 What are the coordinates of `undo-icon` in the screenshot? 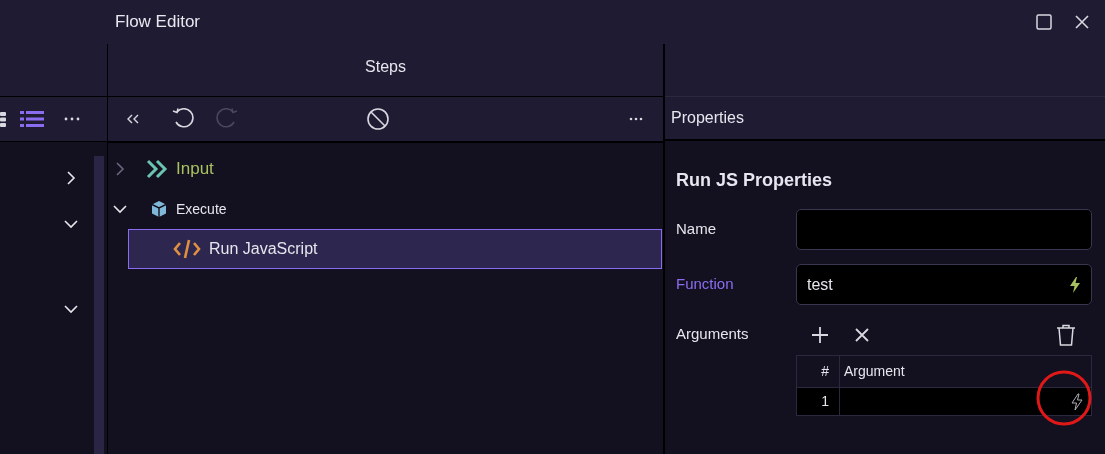 It's located at (184, 119).